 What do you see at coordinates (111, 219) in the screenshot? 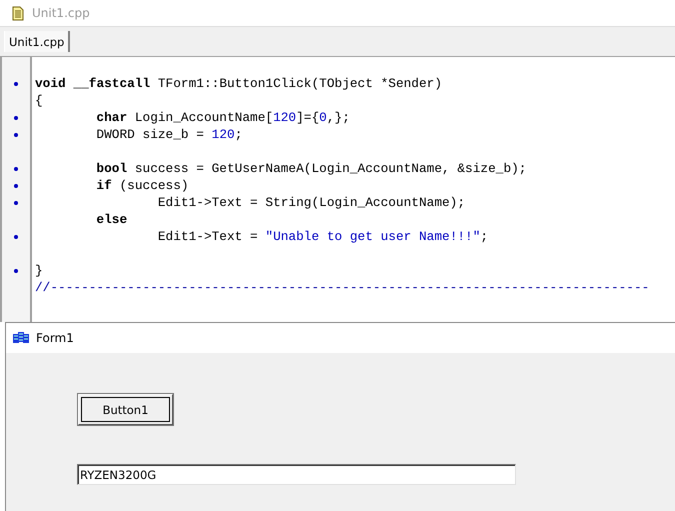
I see `code-line: else` at bounding box center [111, 219].